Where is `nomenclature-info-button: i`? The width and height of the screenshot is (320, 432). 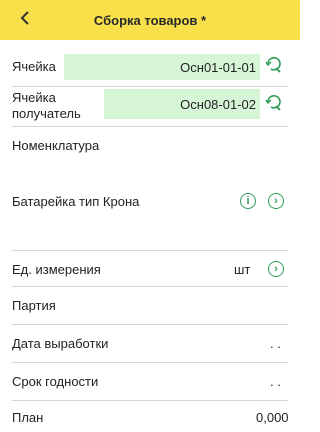
nomenclature-info-button: i is located at coordinates (248, 201).